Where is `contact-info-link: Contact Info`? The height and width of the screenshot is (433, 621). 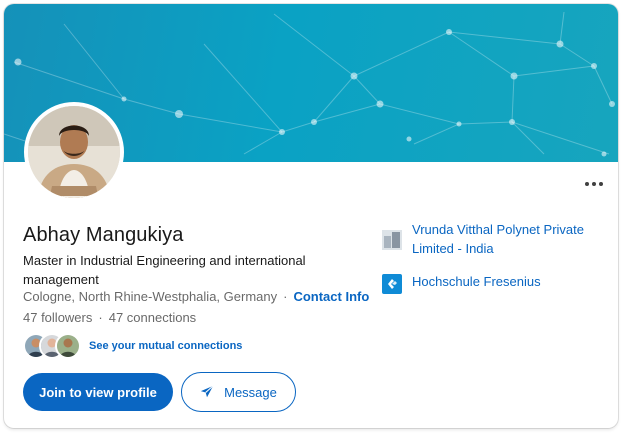
contact-info-link: Contact Info is located at coordinates (331, 296).